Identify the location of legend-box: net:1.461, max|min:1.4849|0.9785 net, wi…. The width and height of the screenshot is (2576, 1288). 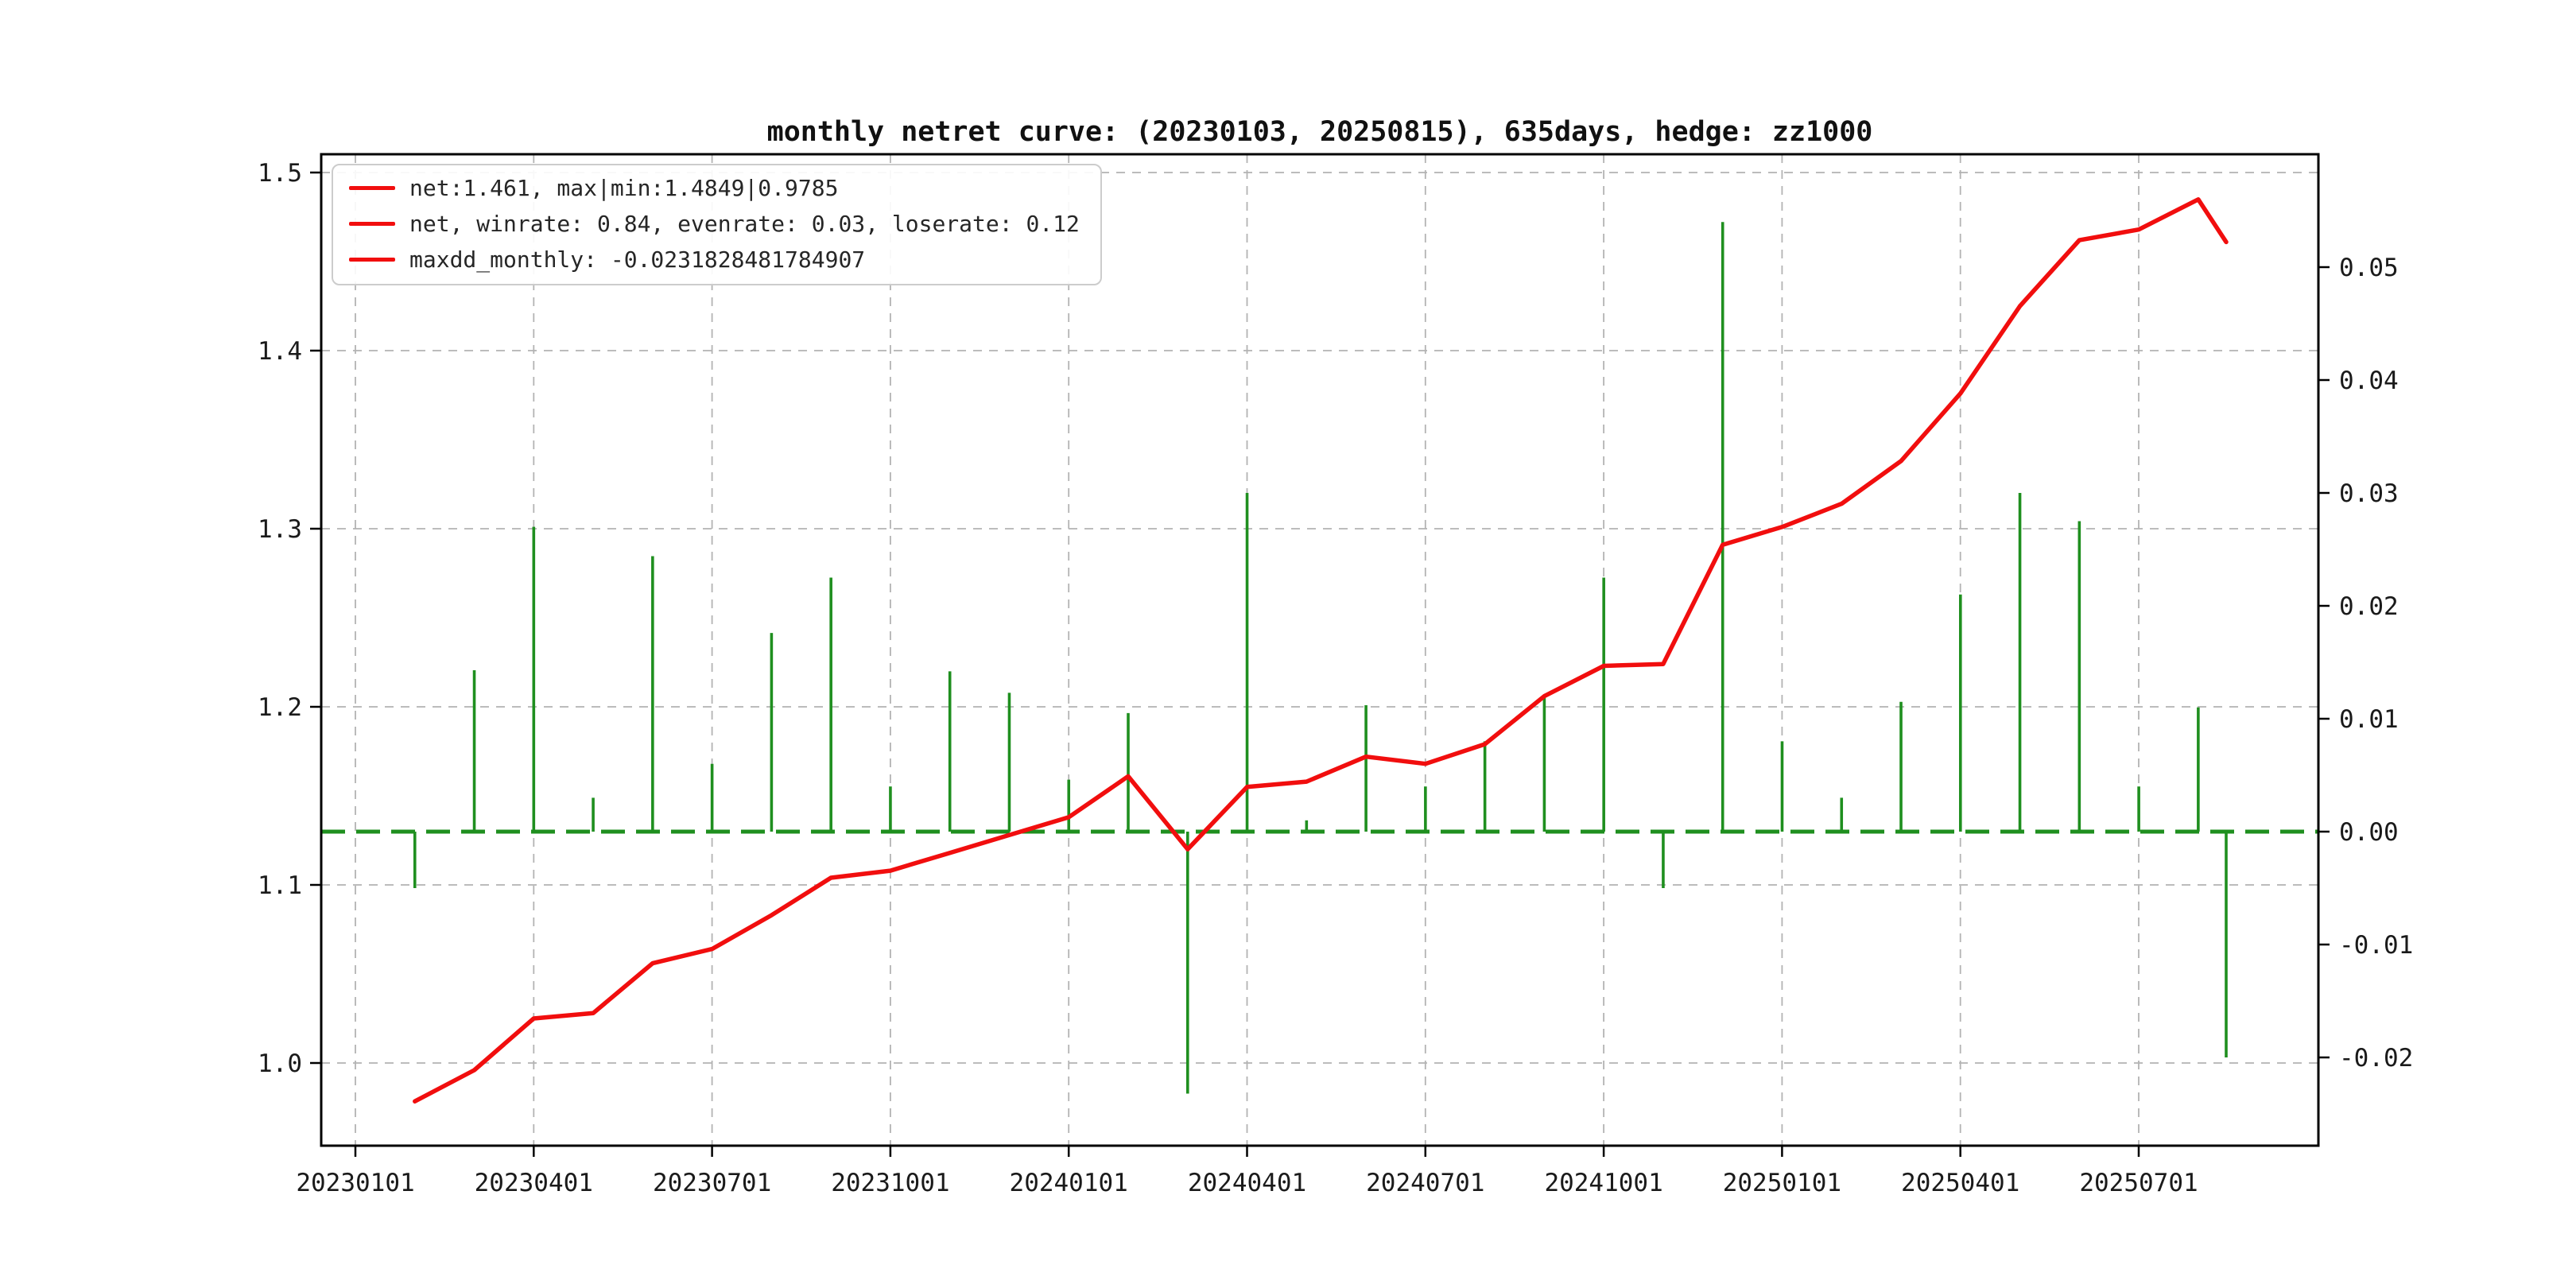
(717, 224).